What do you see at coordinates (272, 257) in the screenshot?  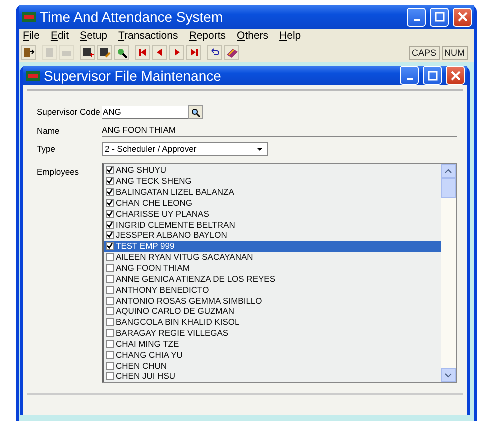 I see `employee-item: AILEEN RYAN VITUG SACAYANAN` at bounding box center [272, 257].